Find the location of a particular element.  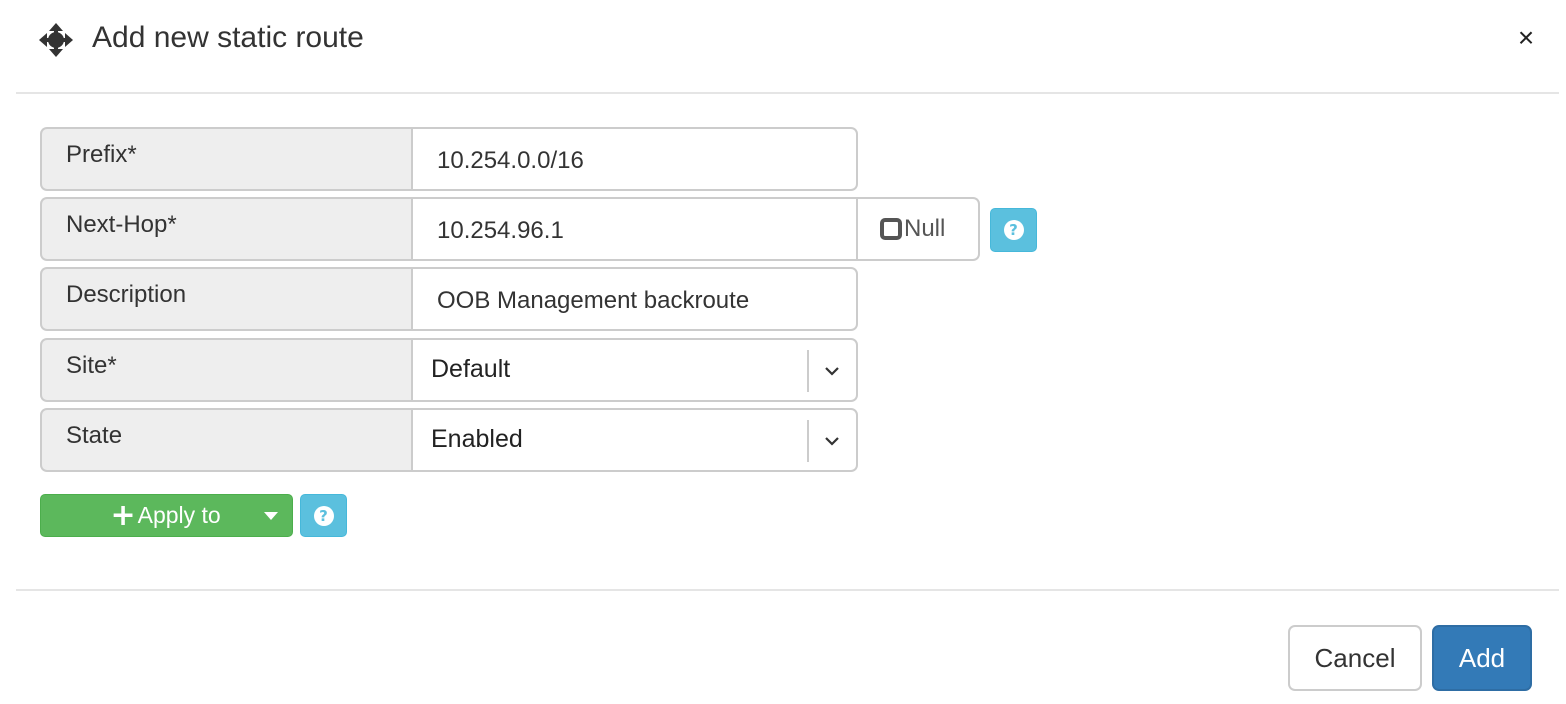

caret-down-icon is located at coordinates (271, 515).